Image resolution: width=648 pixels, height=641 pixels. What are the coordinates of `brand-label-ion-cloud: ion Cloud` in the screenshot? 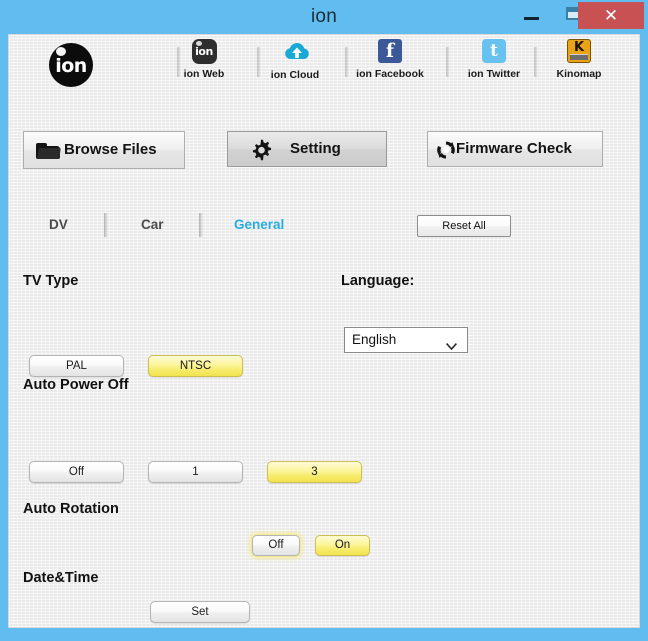 It's located at (295, 75).